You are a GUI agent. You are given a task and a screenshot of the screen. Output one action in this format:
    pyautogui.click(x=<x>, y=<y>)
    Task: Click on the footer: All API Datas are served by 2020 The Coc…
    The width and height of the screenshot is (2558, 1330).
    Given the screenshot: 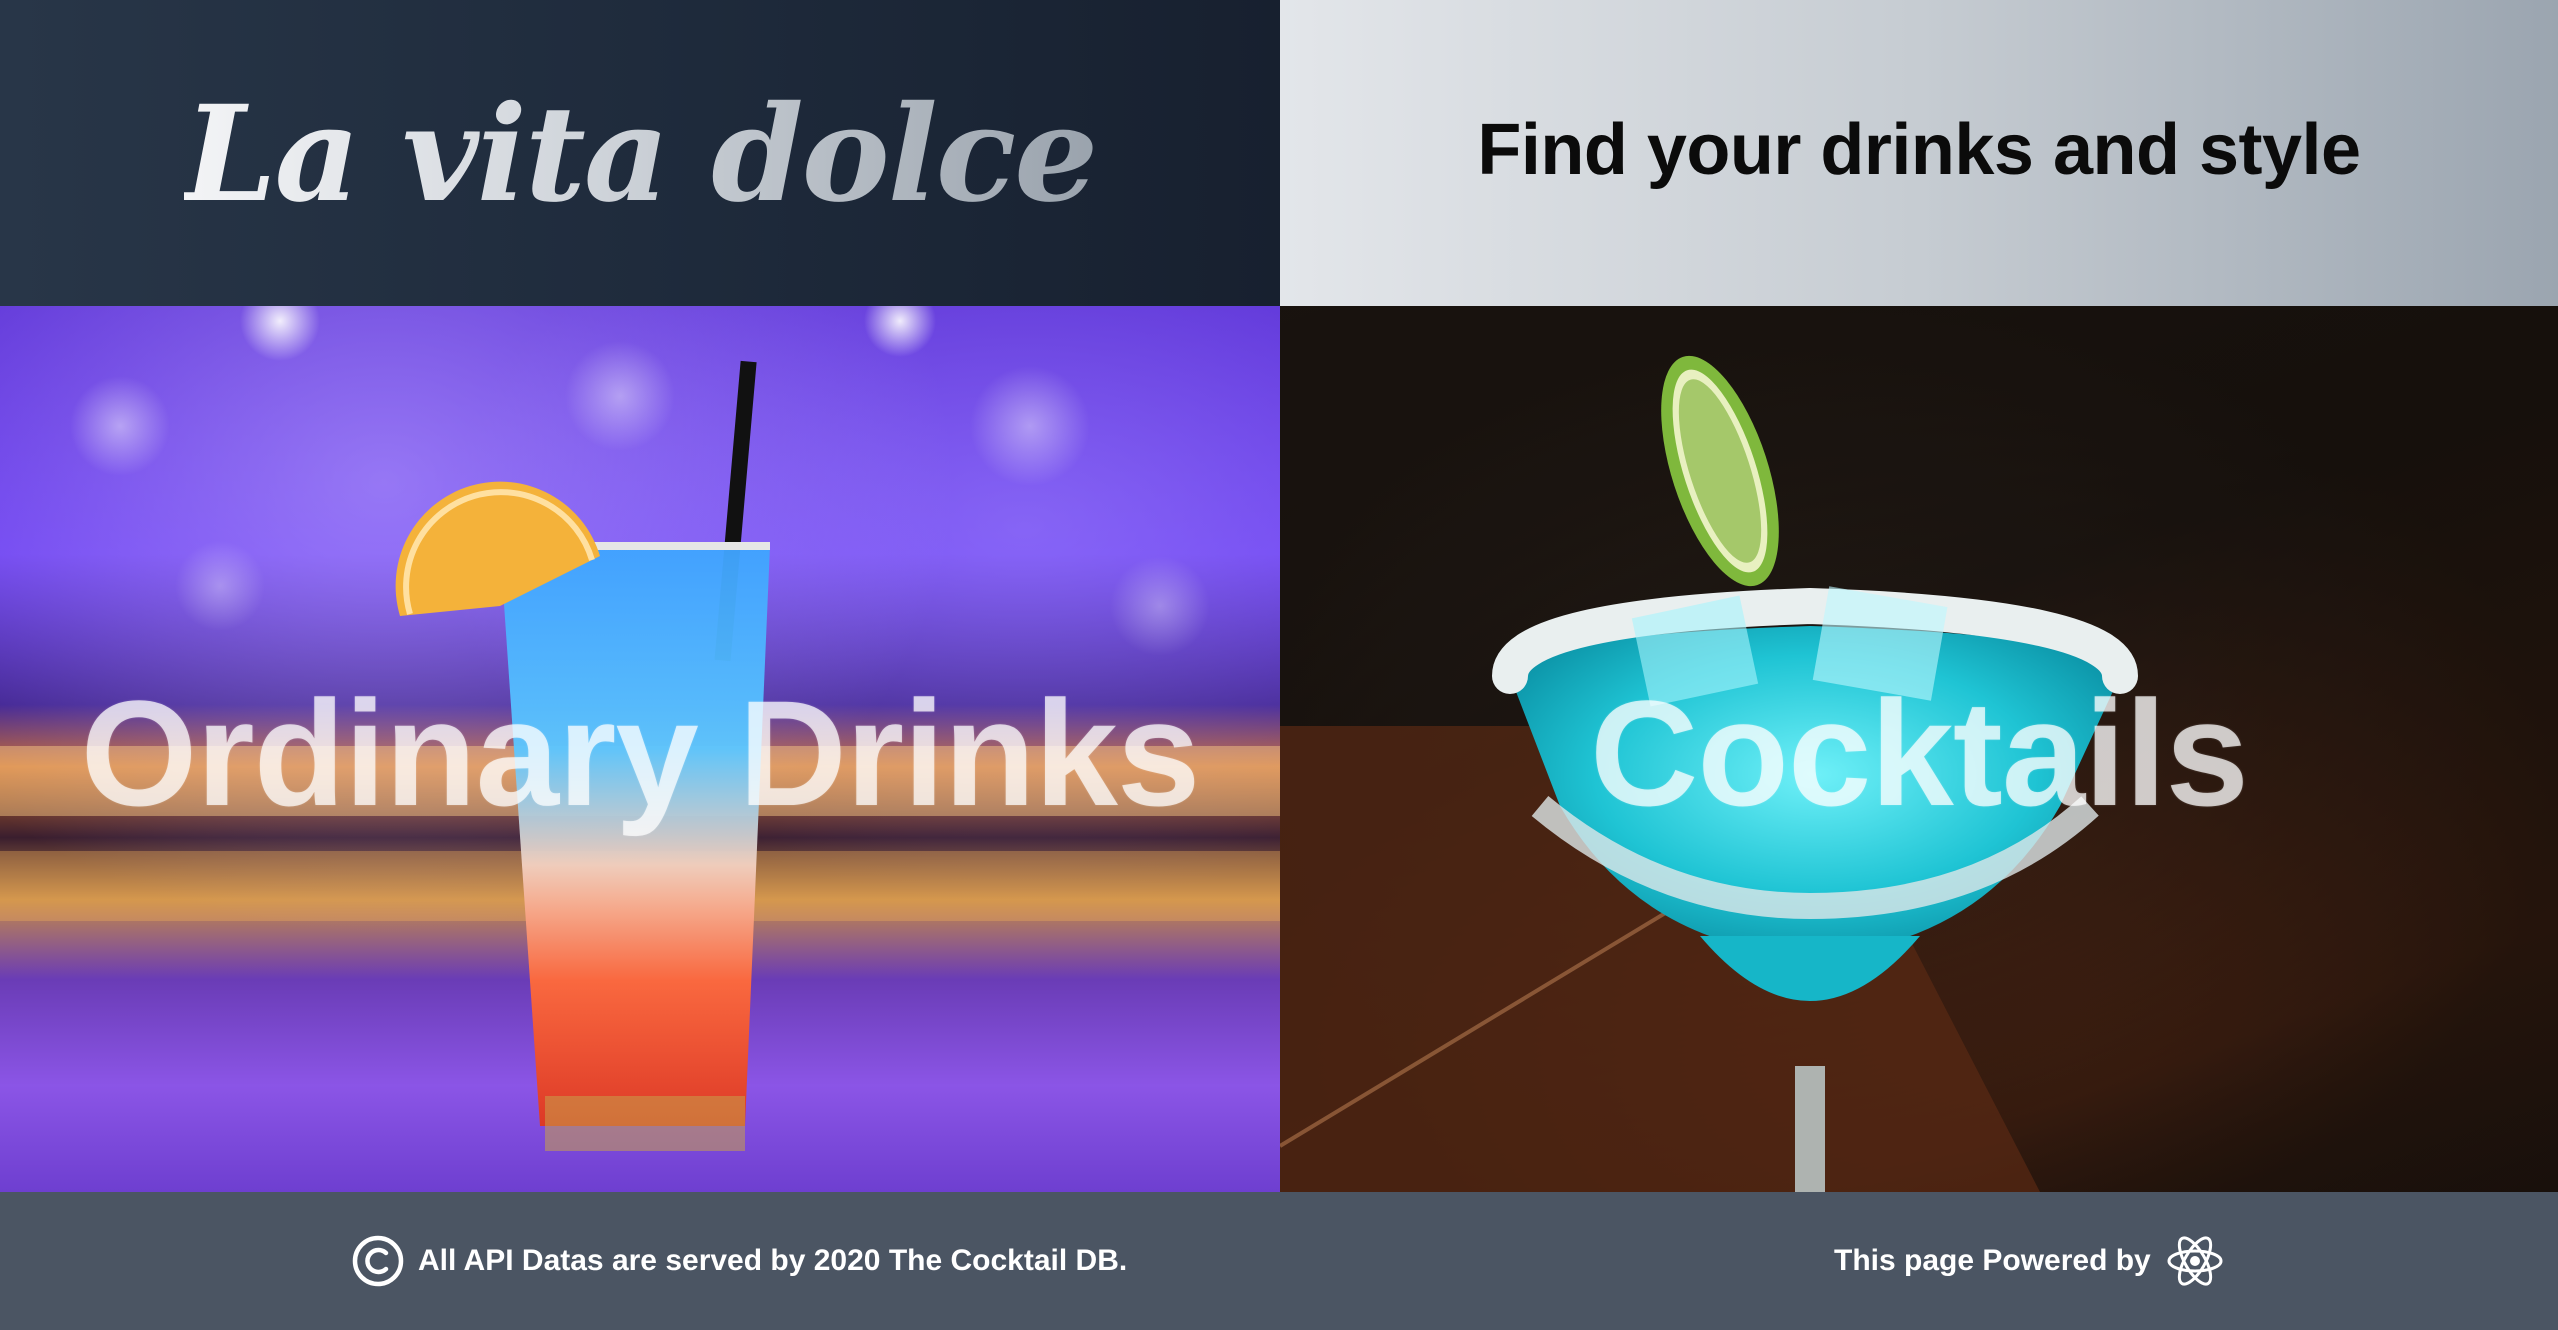 What is the action you would take?
    pyautogui.click(x=1279, y=1261)
    